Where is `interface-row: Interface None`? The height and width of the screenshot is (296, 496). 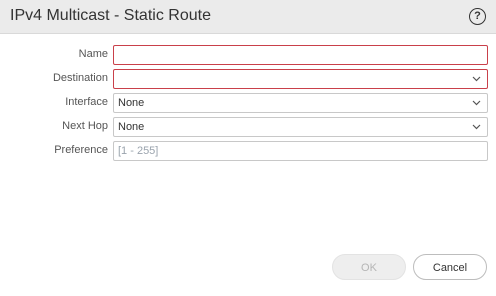 interface-row: Interface None is located at coordinates (248, 103).